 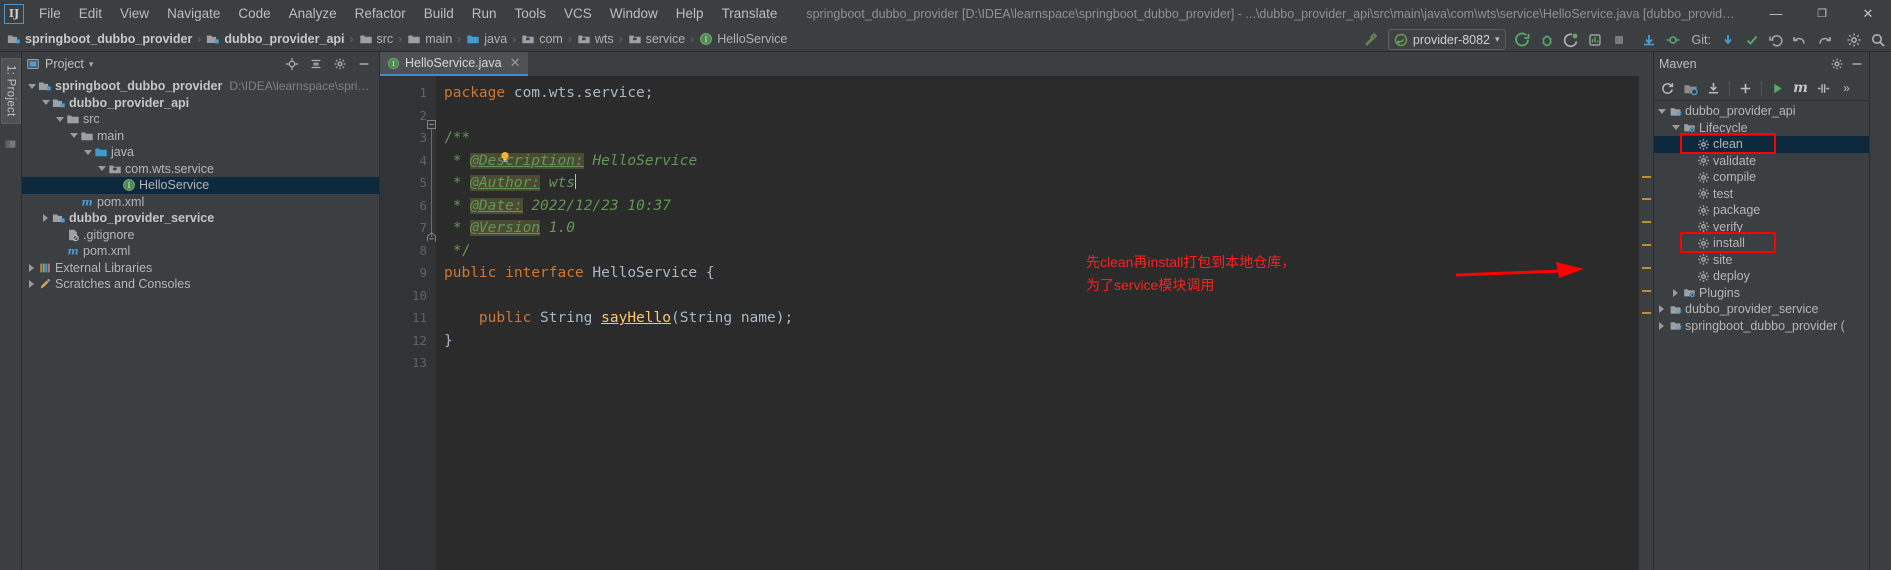 What do you see at coordinates (657, 39) in the screenshot?
I see `breadcrumb-service: service` at bounding box center [657, 39].